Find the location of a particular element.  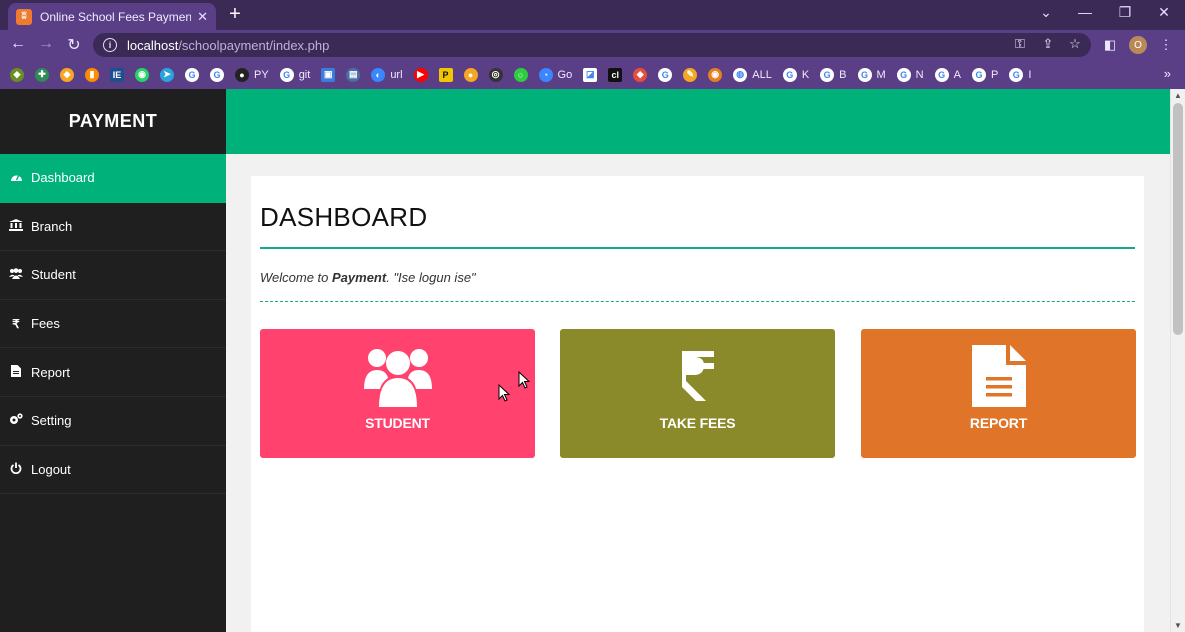

kebab-menu-icon: ⋮ is located at coordinates (1166, 45).